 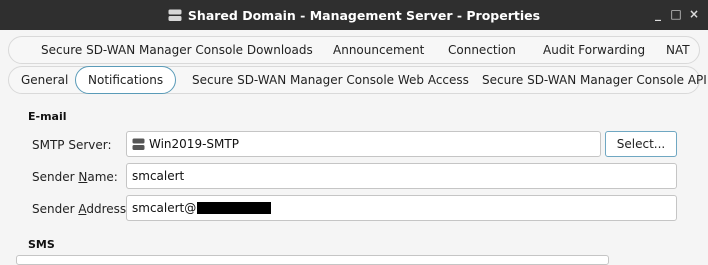 I want to click on sender-address-value: smcalert@, so click(x=164, y=208).